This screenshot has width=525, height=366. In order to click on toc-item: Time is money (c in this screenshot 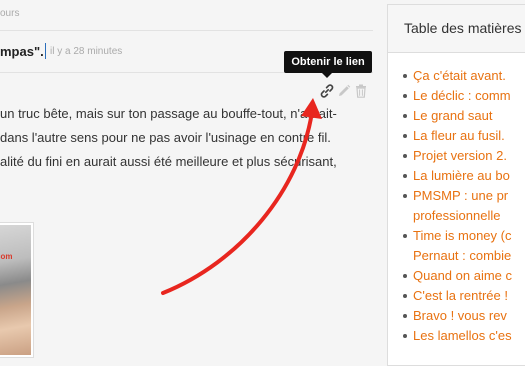, I will do `click(464, 236)`.